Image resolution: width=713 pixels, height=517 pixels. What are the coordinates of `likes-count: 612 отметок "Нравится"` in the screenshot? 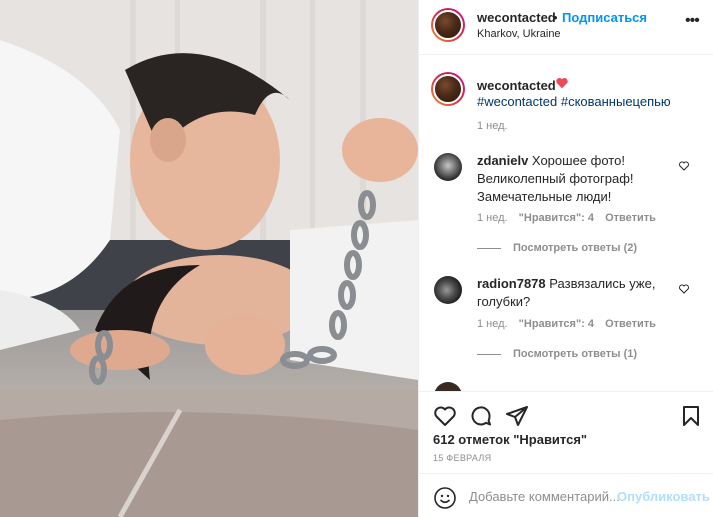 It's located at (510, 439).